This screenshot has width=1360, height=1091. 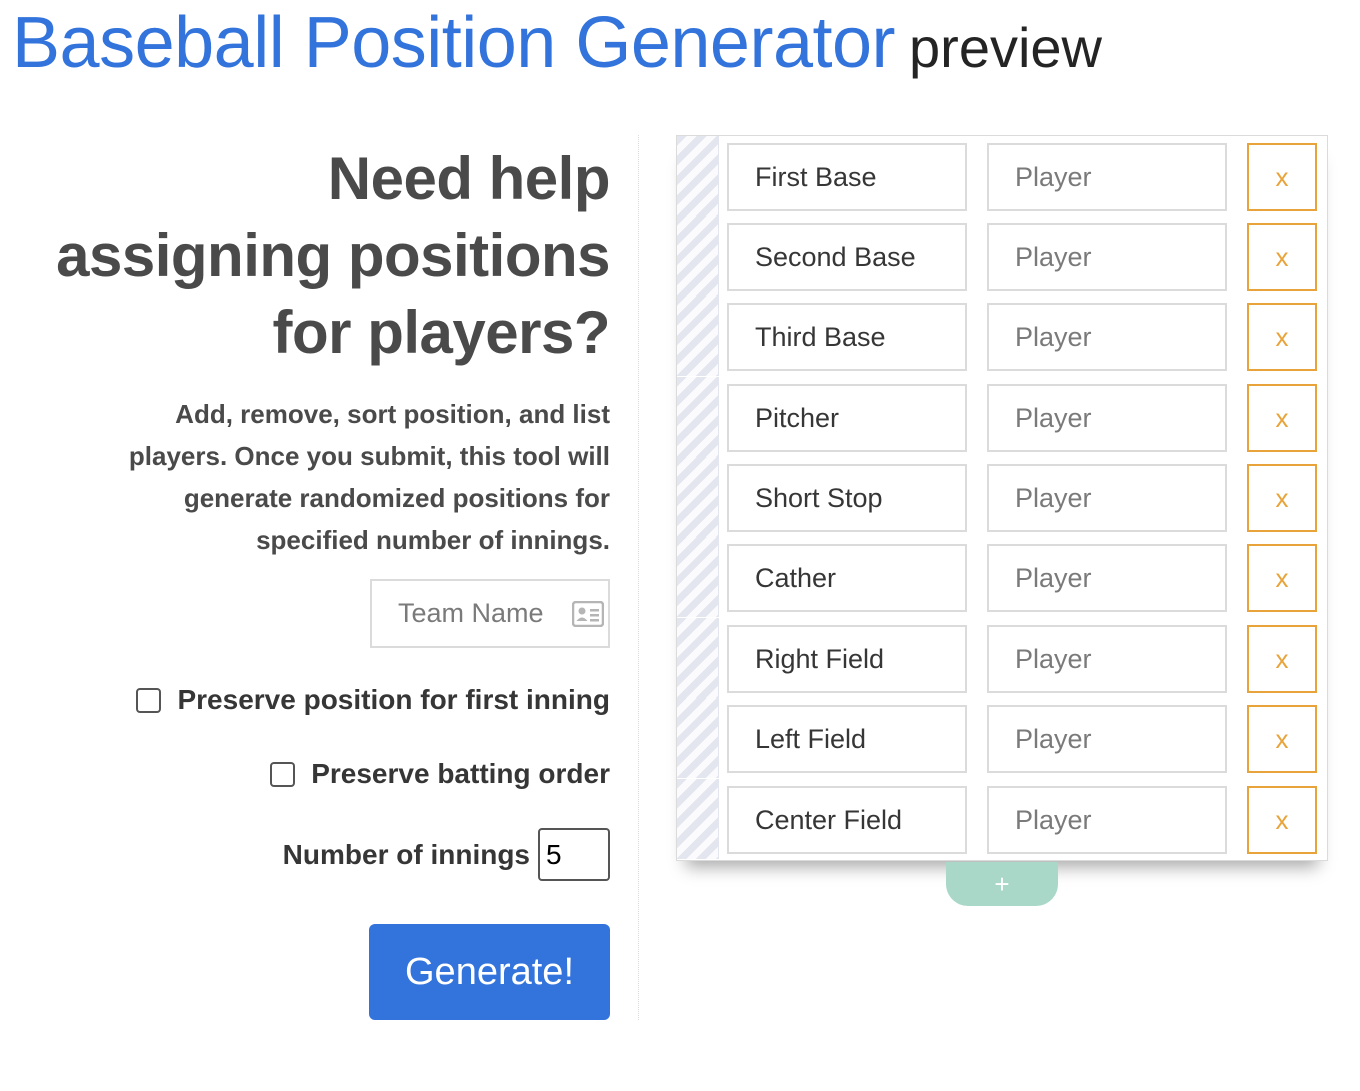 I want to click on preserve-batting-order-checkbox, so click(x=283, y=774).